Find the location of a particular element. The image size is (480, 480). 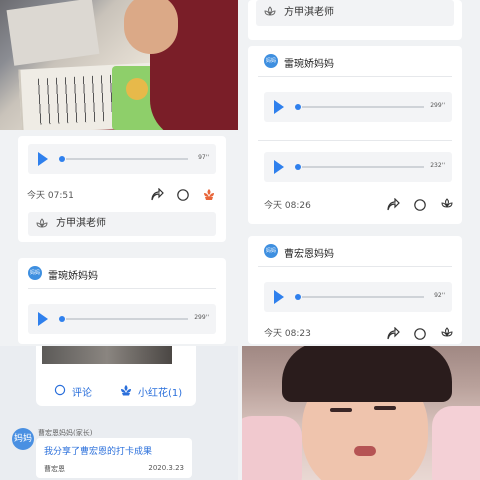

comment-button: 评论 is located at coordinates (82, 391).